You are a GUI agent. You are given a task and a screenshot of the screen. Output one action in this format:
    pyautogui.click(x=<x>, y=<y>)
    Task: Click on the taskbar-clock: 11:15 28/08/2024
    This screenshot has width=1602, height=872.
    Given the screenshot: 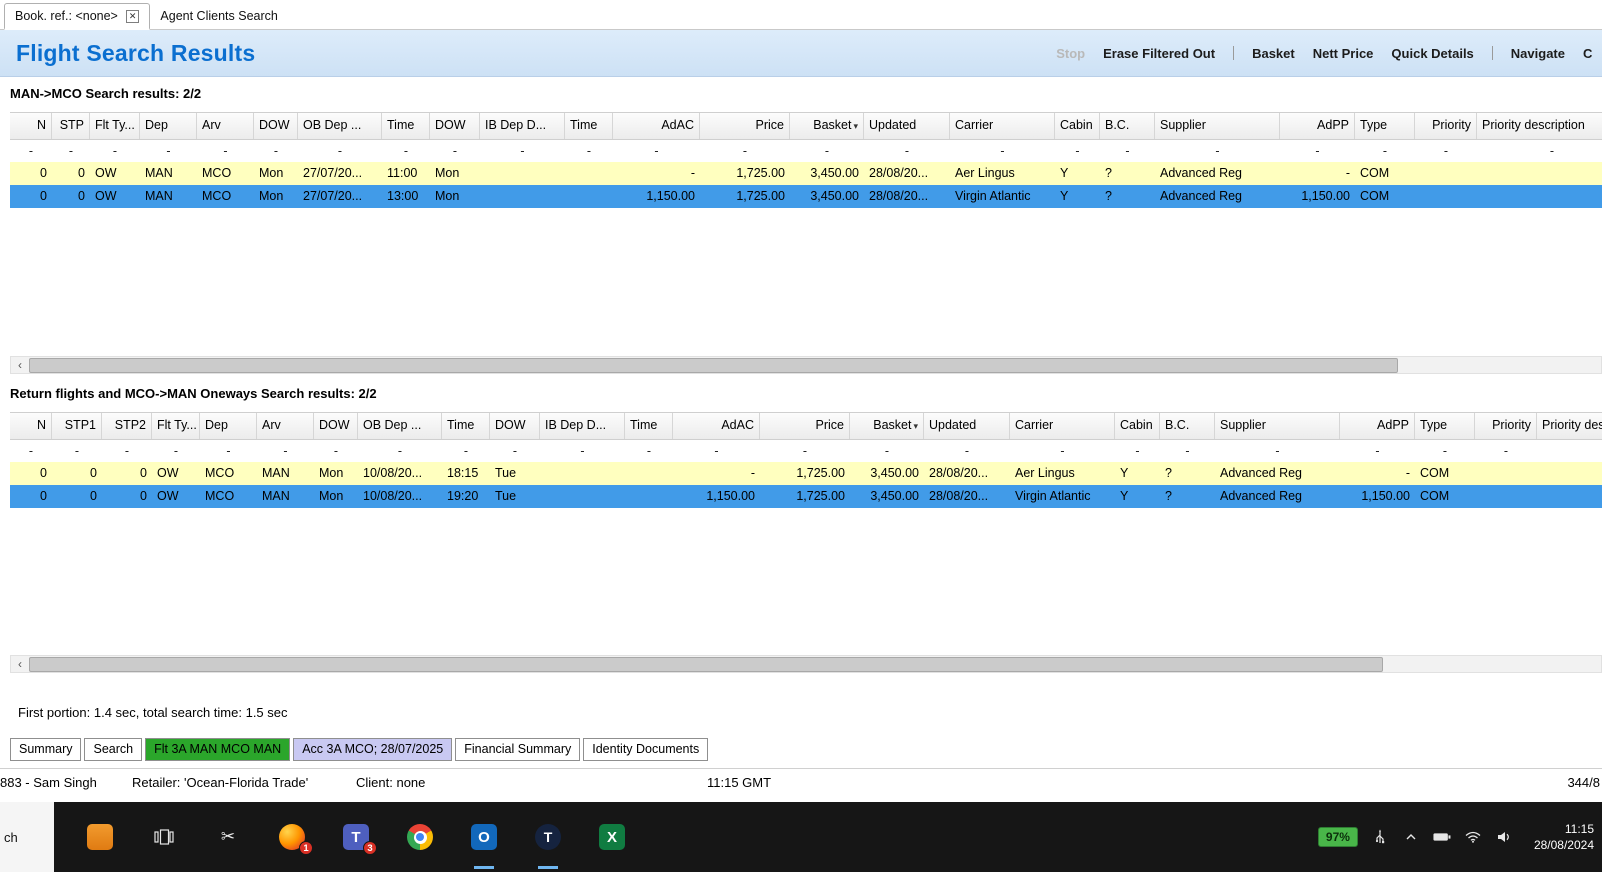 What is the action you would take?
    pyautogui.click(x=1564, y=837)
    